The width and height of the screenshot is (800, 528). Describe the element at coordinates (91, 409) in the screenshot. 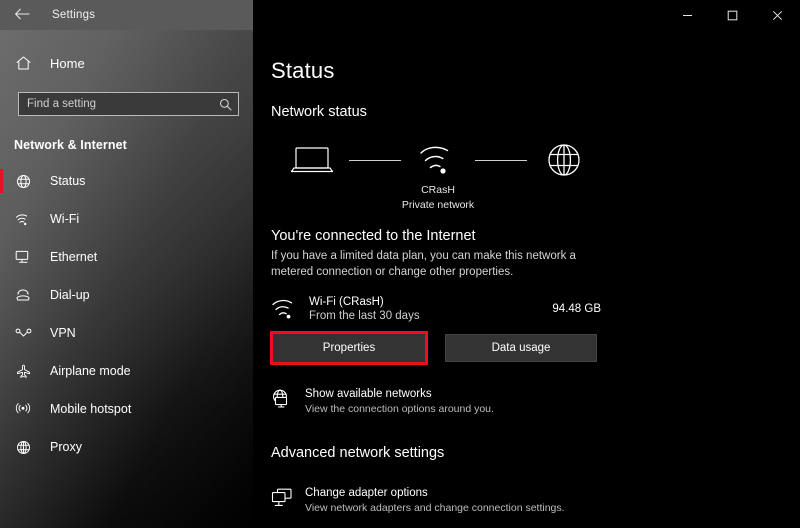

I see `sidebar-item-label: Mobile hotspot` at that location.